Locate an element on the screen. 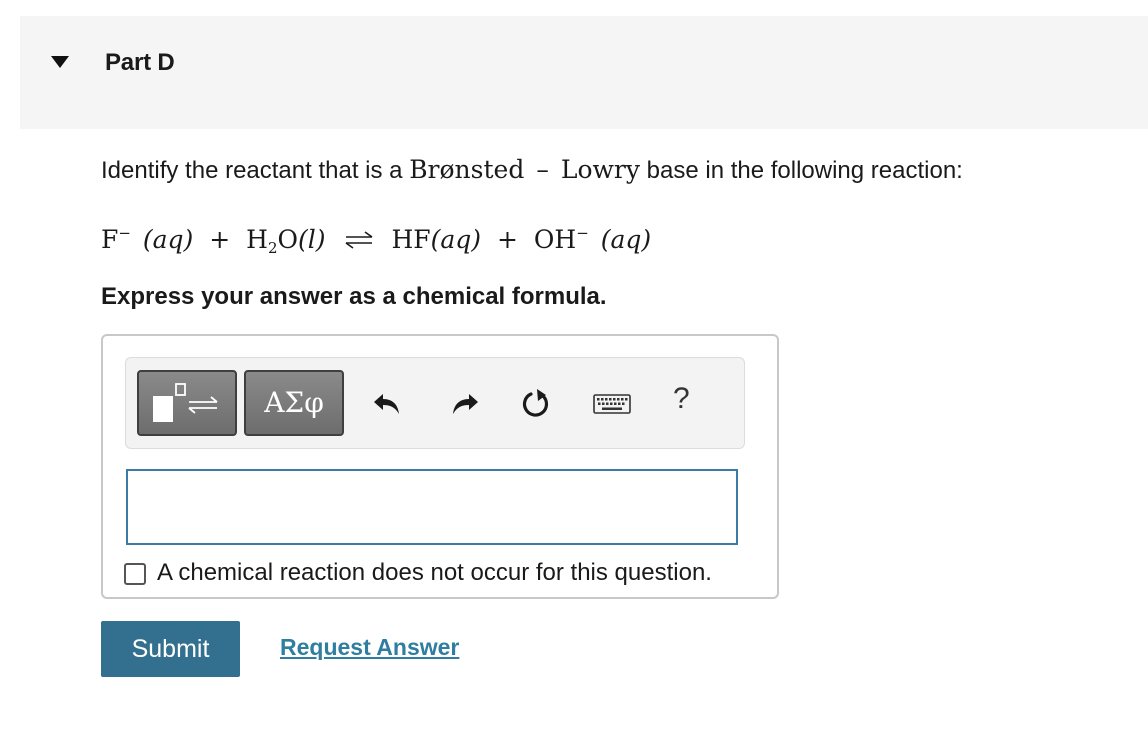 The width and height of the screenshot is (1148, 750). undo-icon is located at coordinates (388, 404).